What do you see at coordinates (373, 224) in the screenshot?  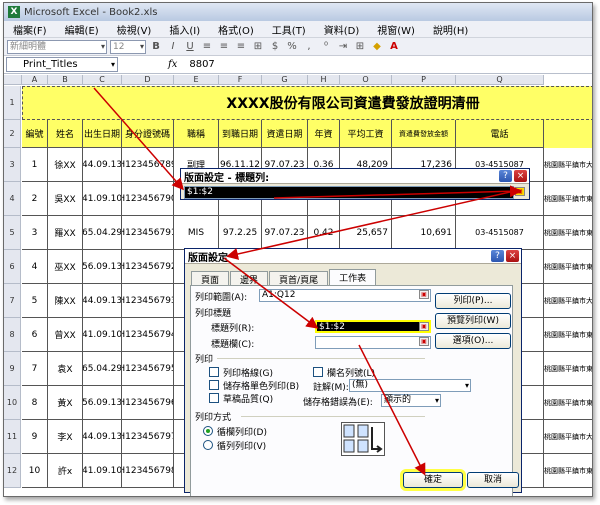 I see `arrow-mini-to-dialog` at bounding box center [373, 224].